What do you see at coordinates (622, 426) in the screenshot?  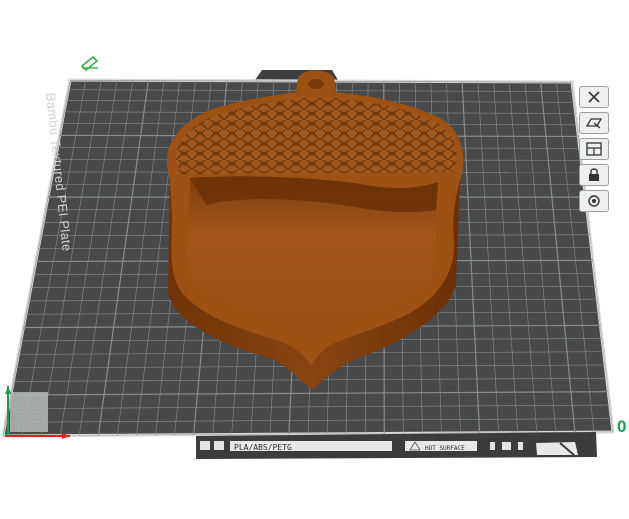 I see `axis-origin-label: 0` at bounding box center [622, 426].